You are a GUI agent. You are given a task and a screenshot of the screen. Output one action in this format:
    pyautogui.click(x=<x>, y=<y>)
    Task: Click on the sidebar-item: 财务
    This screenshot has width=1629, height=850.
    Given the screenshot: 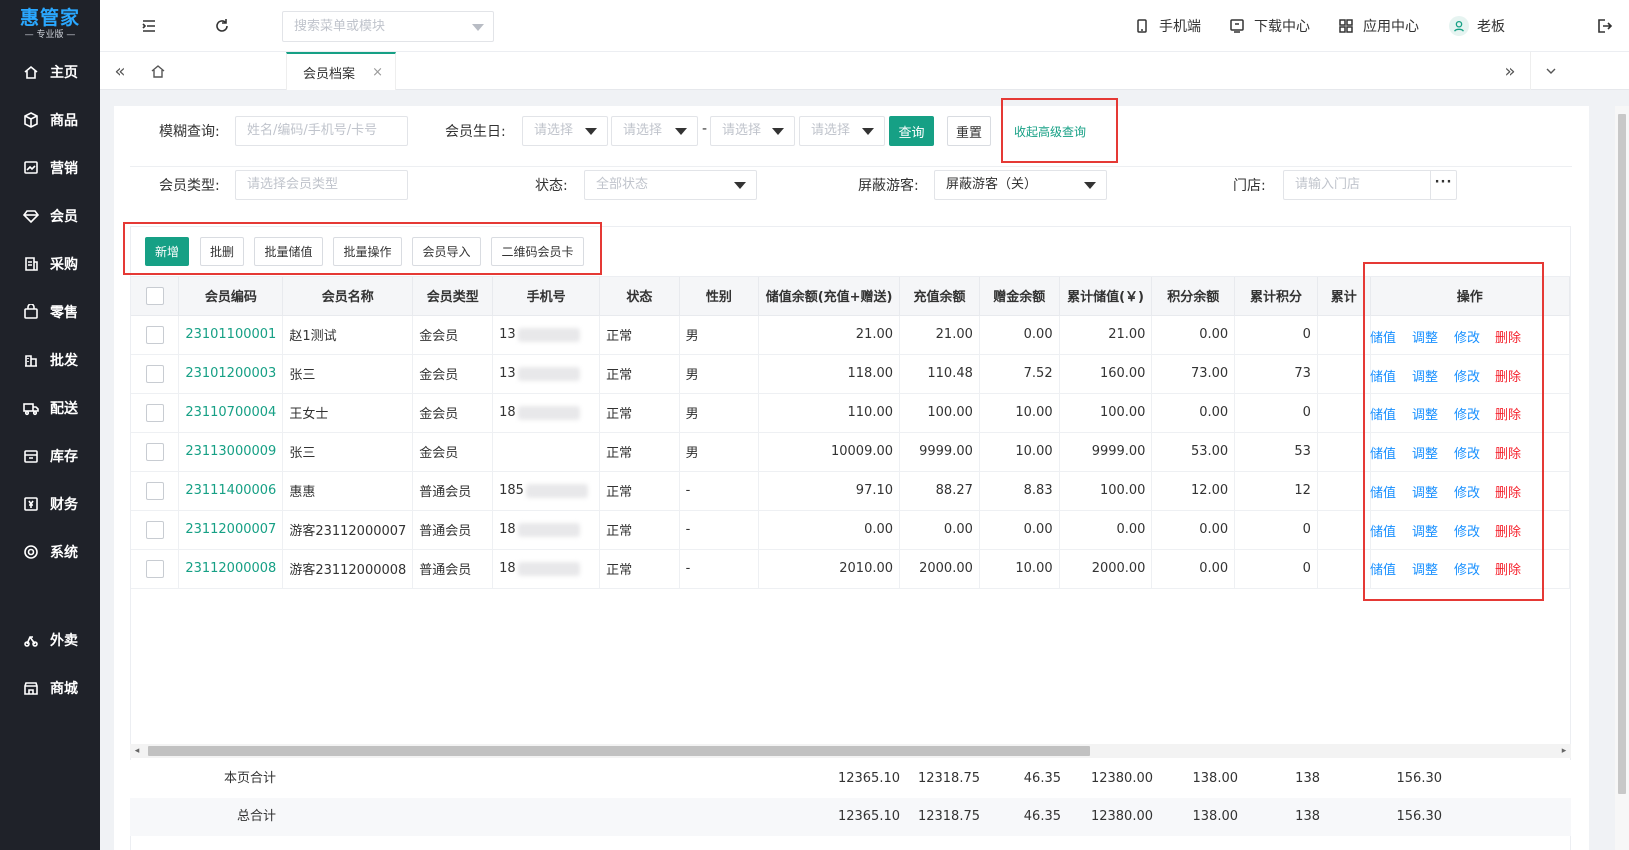 What is the action you would take?
    pyautogui.click(x=50, y=504)
    